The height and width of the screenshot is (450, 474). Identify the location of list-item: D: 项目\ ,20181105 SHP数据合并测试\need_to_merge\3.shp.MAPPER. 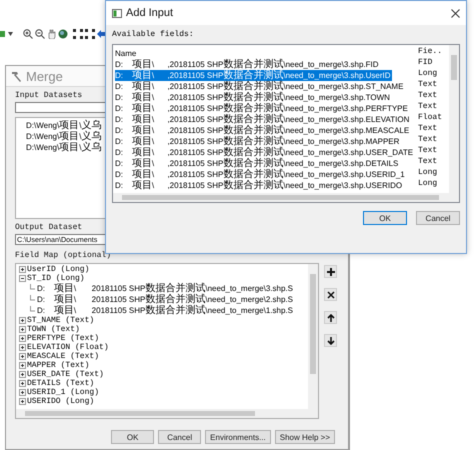
(257, 141).